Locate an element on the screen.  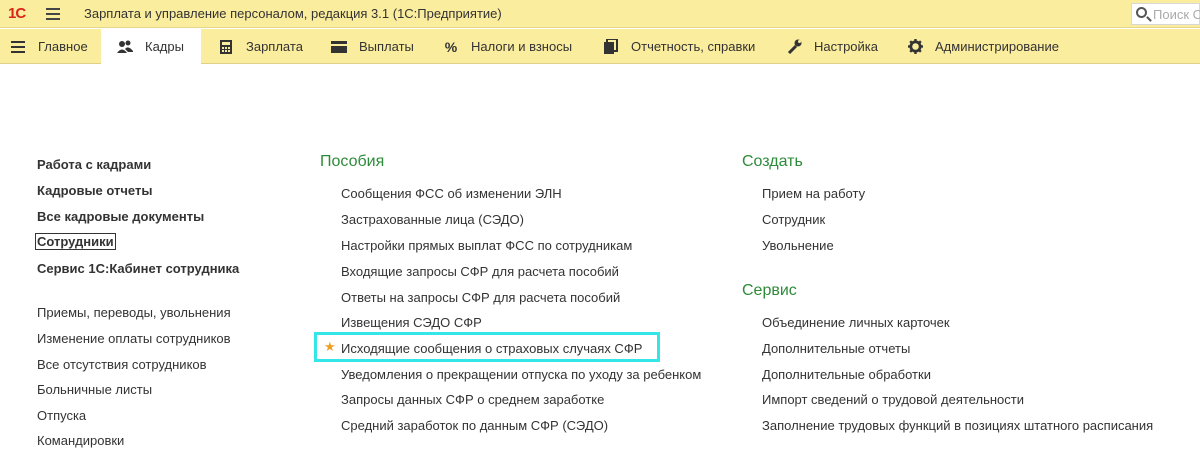
card-icon is located at coordinates (339, 47).